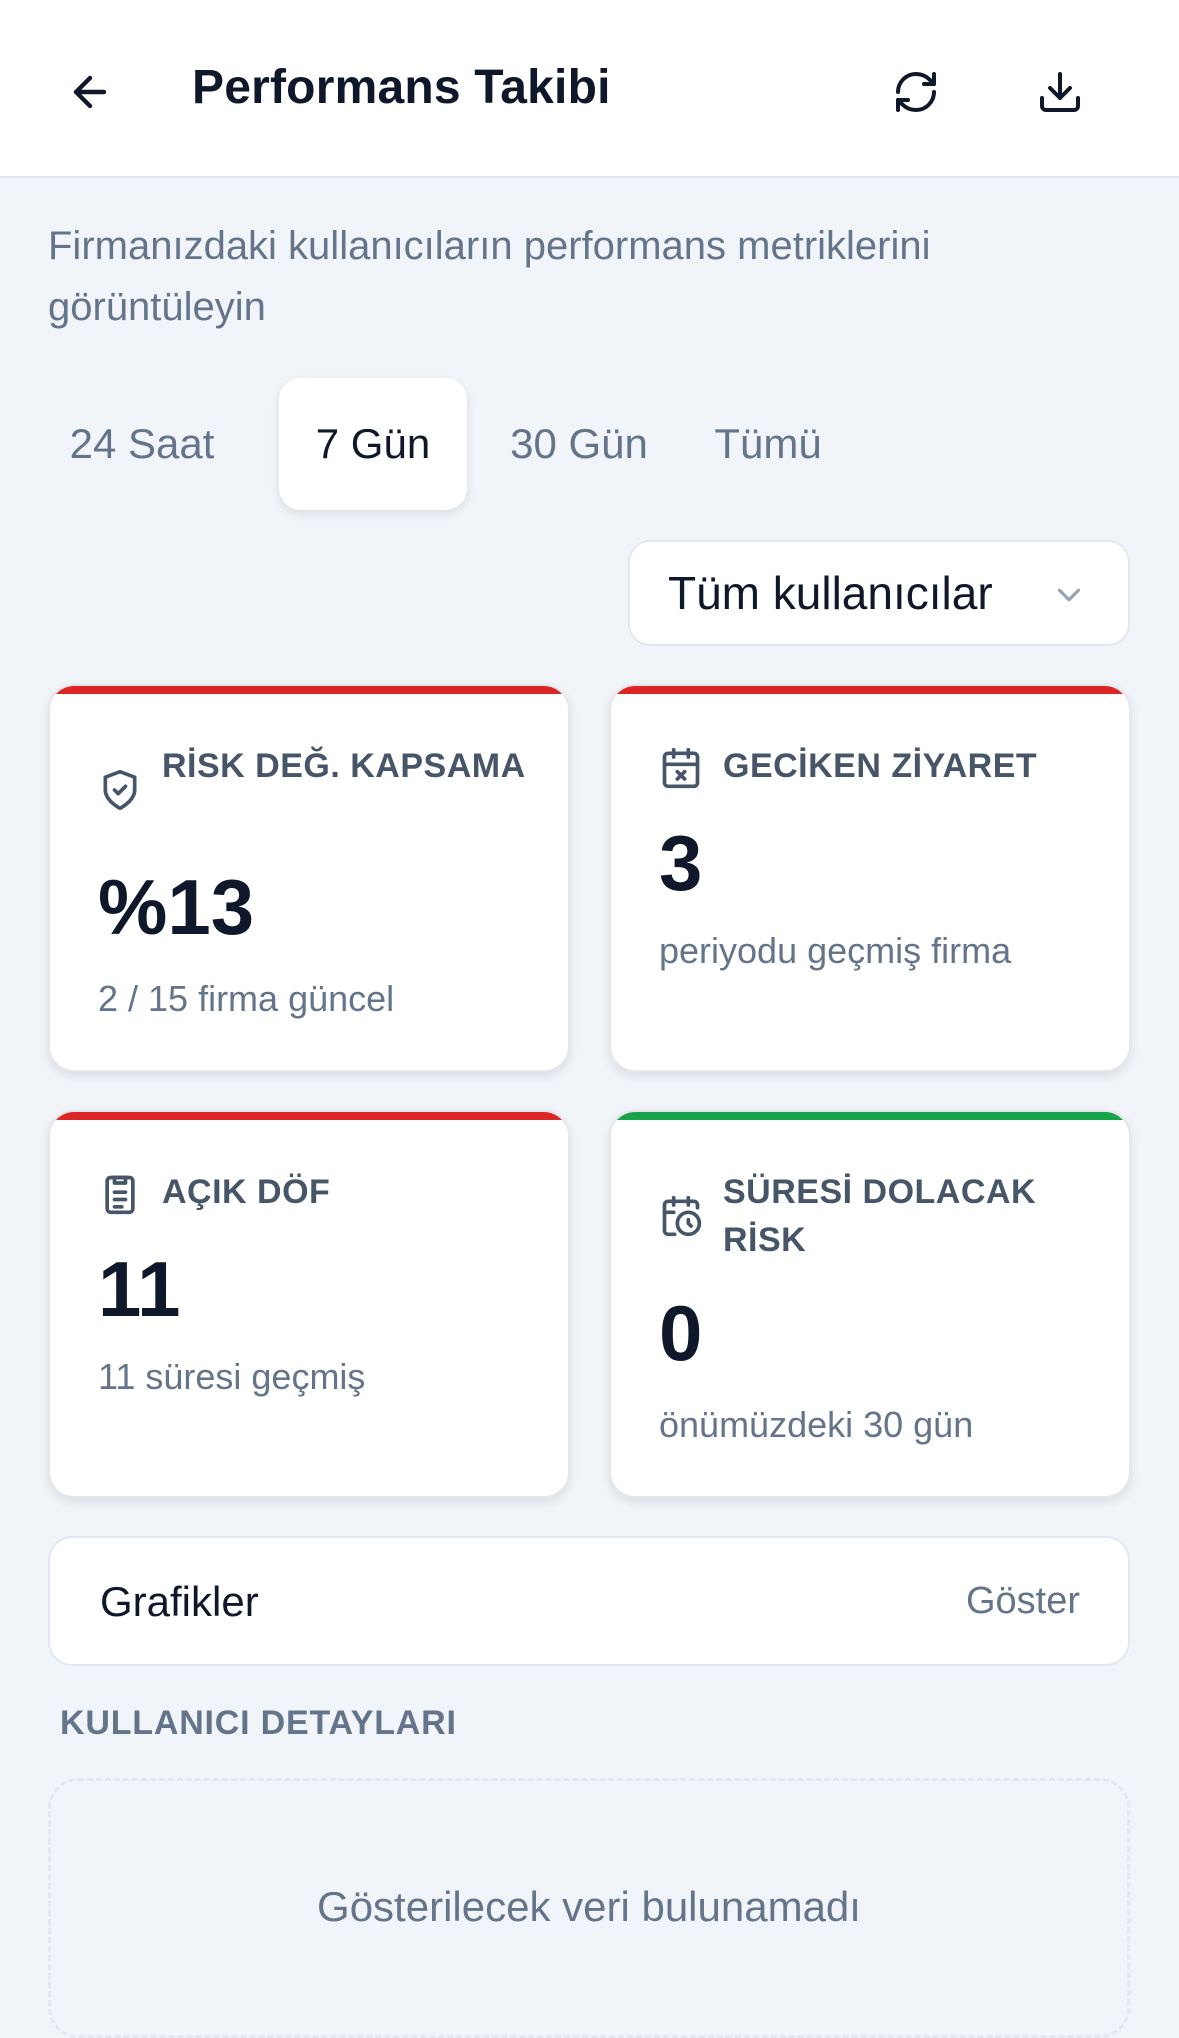 The height and width of the screenshot is (2038, 1179). What do you see at coordinates (120, 1195) in the screenshot?
I see `clipboard-list-icon` at bounding box center [120, 1195].